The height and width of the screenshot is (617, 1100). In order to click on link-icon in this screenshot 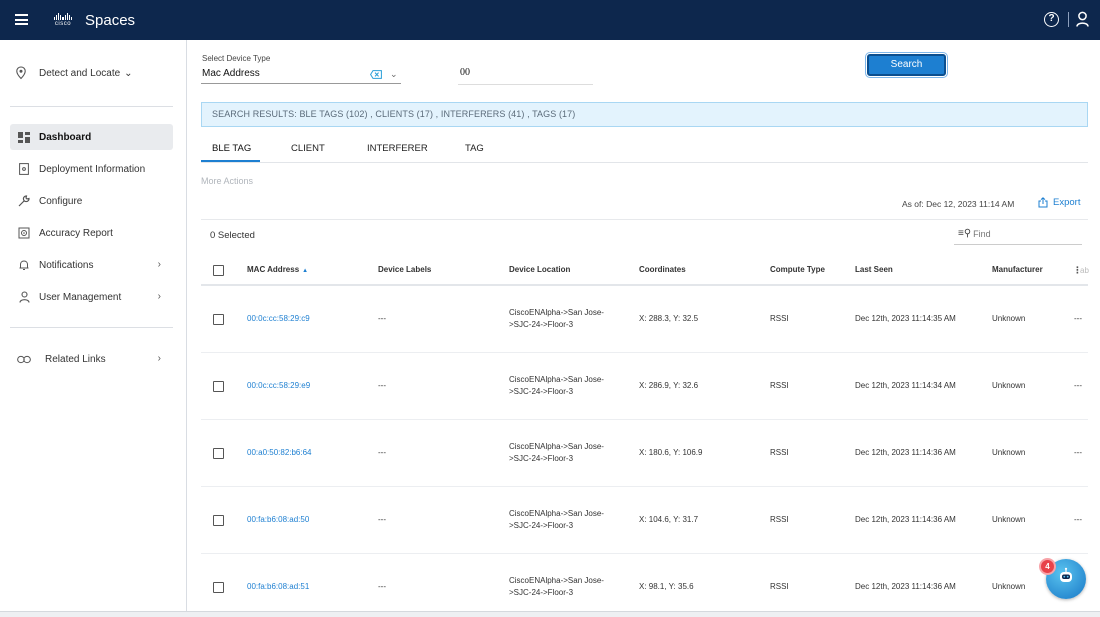, I will do `click(24, 359)`.